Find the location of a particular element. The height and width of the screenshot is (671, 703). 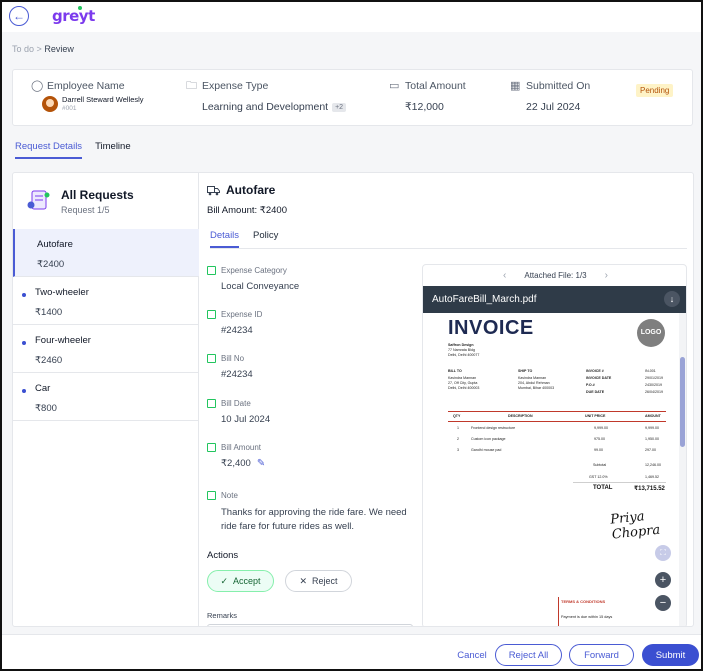

employee-name: Darrell Steward Wellesly is located at coordinates (103, 99).